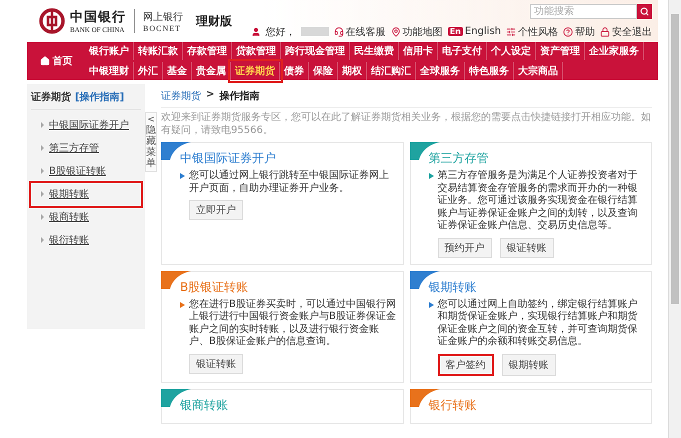 The image size is (681, 438). Describe the element at coordinates (151, 120) in the screenshot. I see `collapse-arrow: <` at that location.